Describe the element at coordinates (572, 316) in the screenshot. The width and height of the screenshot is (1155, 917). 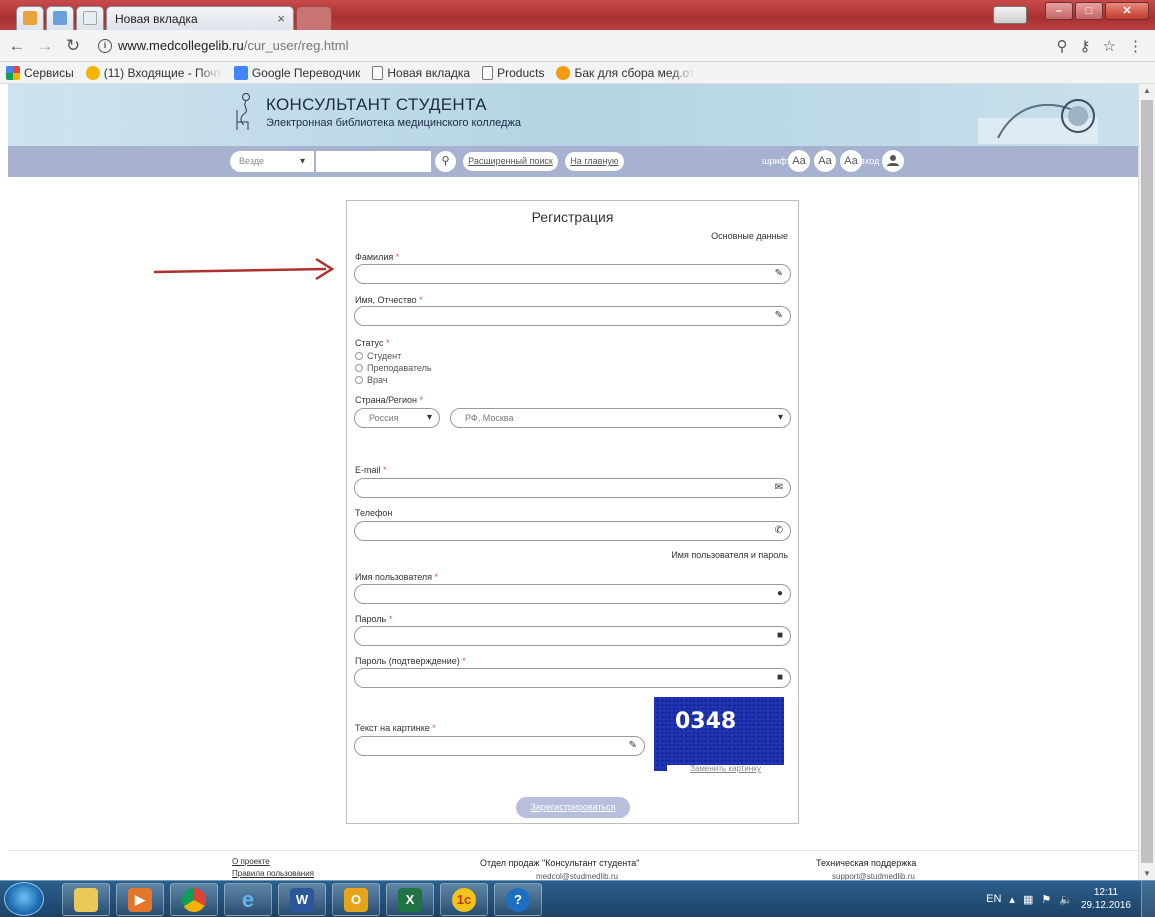
I see `name-field: ✎` at that location.